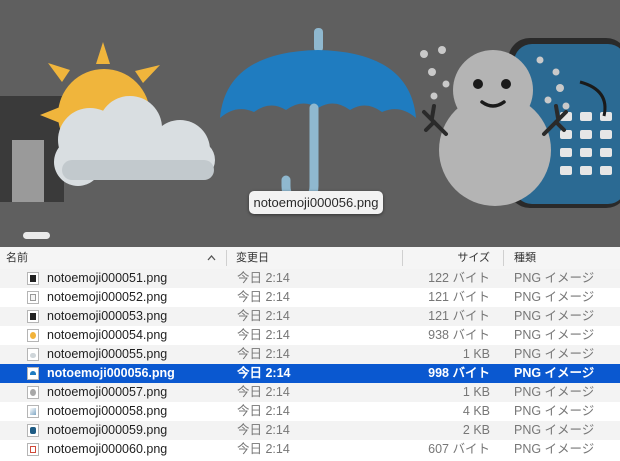 The image size is (620, 461). I want to click on file-size: 2 KB, so click(476, 430).